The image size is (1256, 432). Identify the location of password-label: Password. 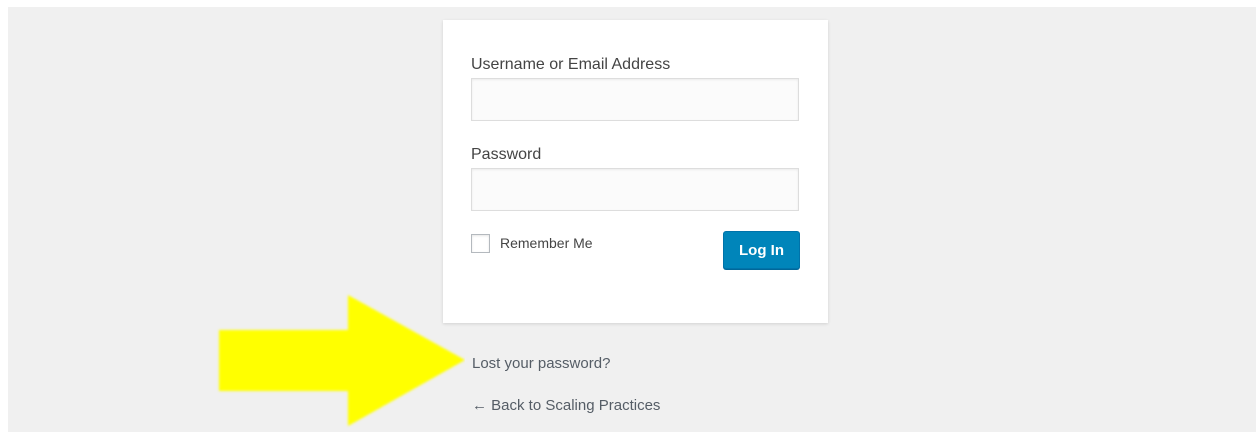
(506, 154).